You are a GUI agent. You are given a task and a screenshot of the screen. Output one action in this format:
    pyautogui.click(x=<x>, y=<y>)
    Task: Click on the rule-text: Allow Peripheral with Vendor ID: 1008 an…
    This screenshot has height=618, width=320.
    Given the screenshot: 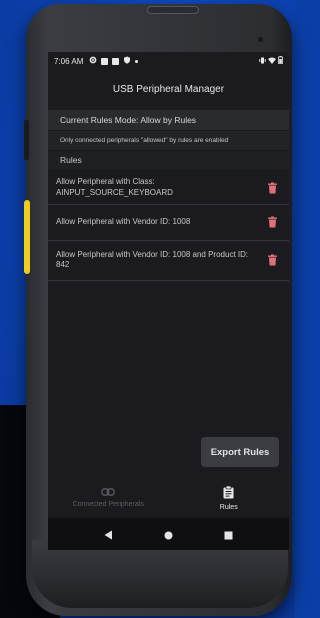 What is the action you would take?
    pyautogui.click(x=152, y=259)
    